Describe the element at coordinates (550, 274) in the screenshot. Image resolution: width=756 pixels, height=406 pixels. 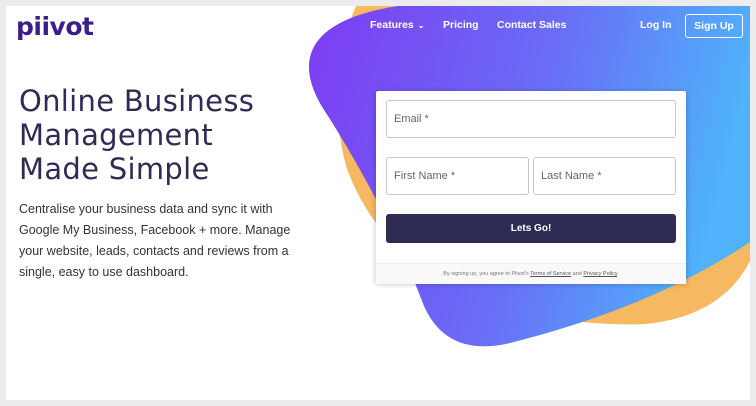
I see `terms-of-service-link: Terms of Service` at that location.